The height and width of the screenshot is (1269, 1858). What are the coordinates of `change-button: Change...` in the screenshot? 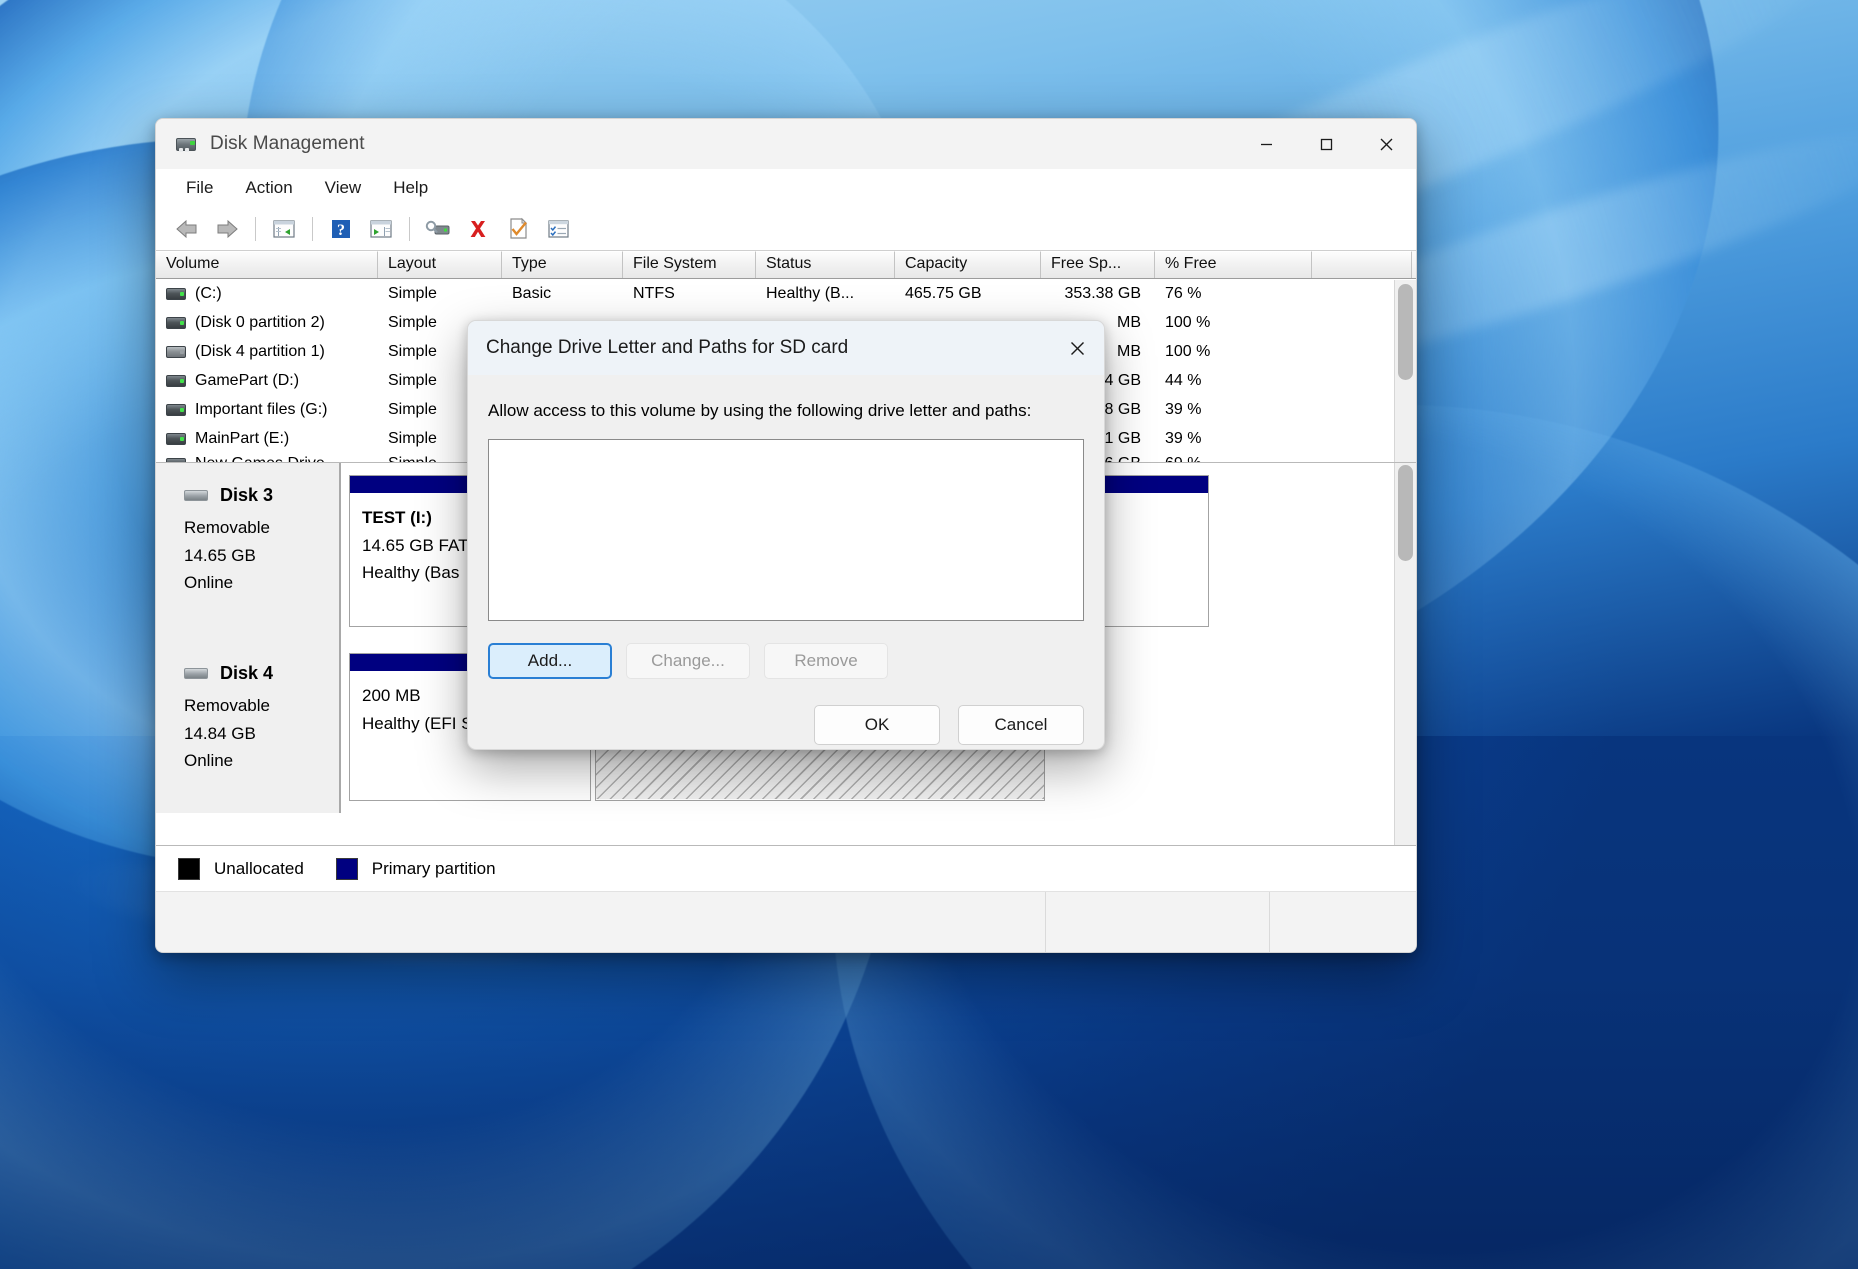 It's located at (688, 661).